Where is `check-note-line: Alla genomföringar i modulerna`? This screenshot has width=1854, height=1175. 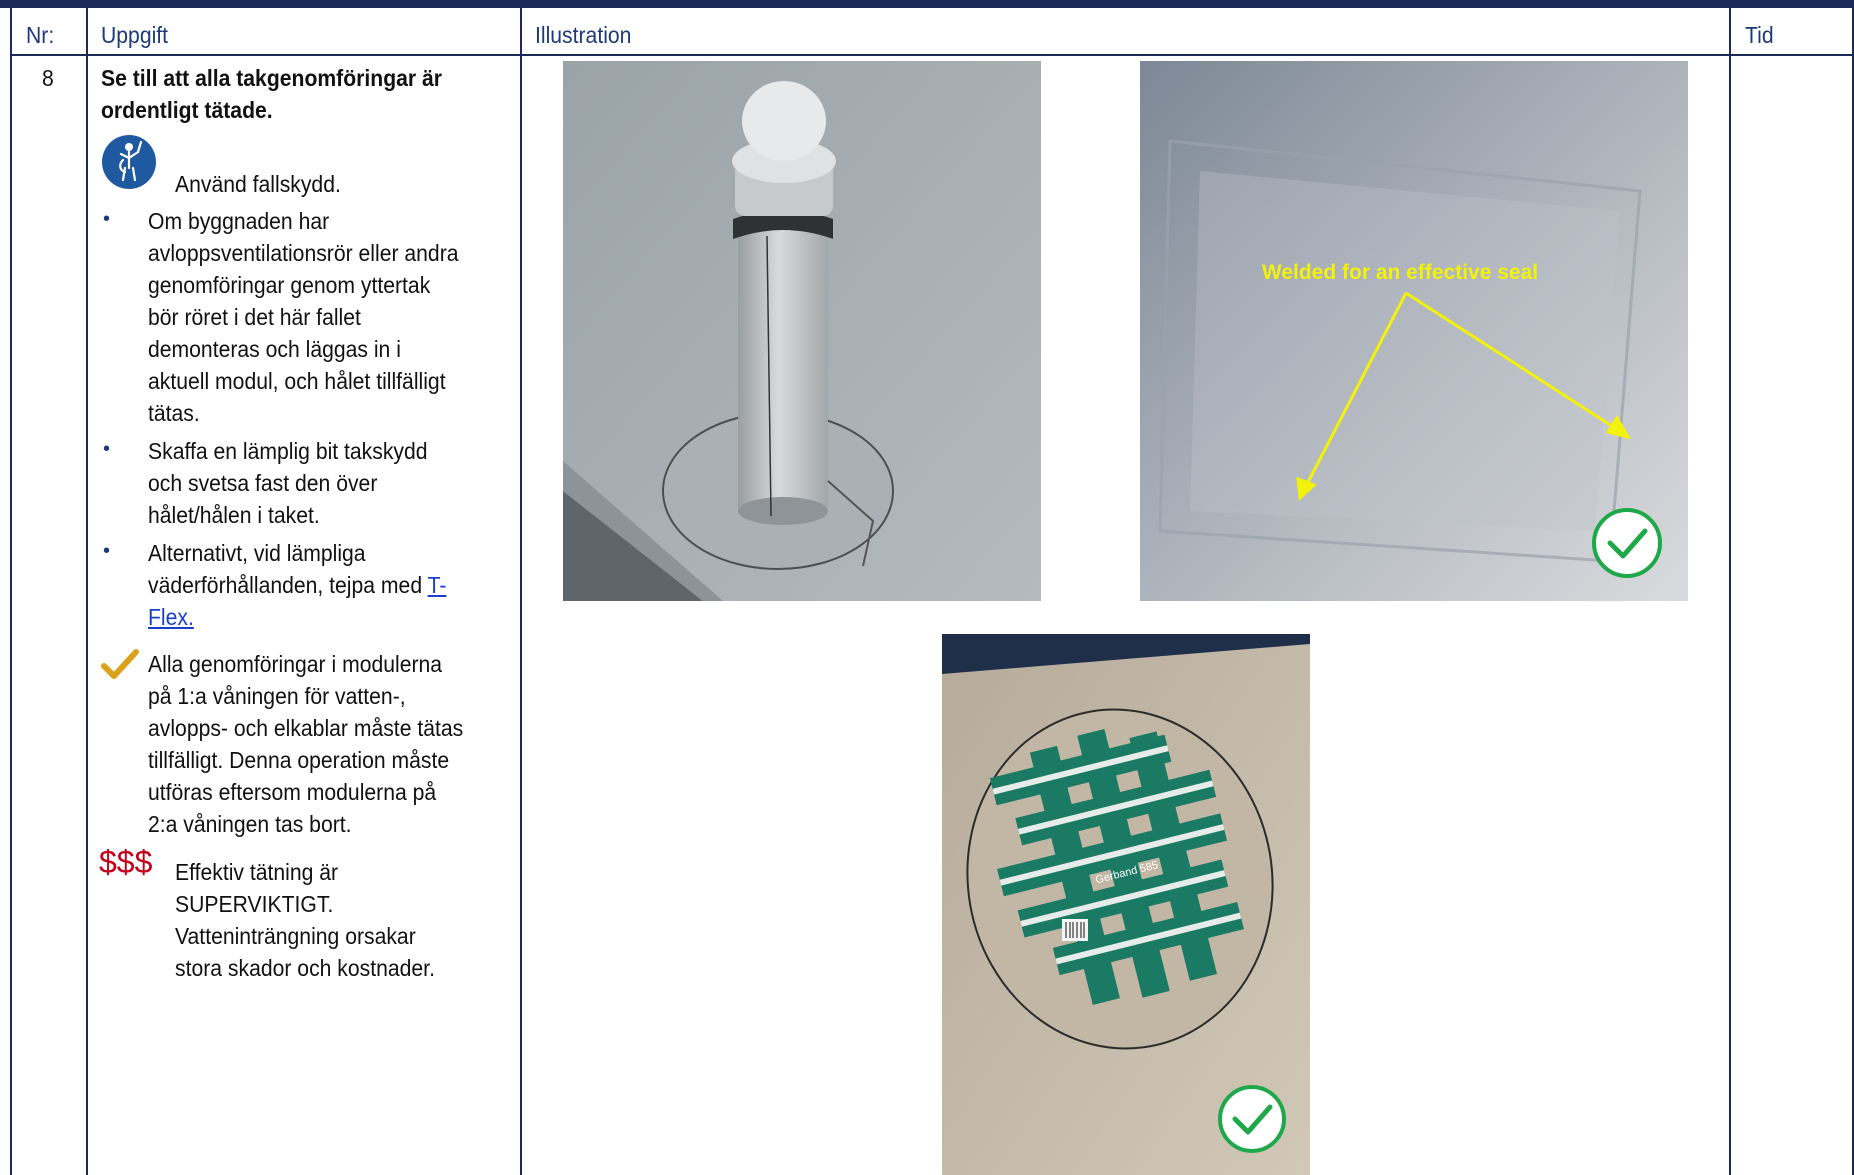 check-note-line: Alla genomföringar i modulerna is located at coordinates (295, 664).